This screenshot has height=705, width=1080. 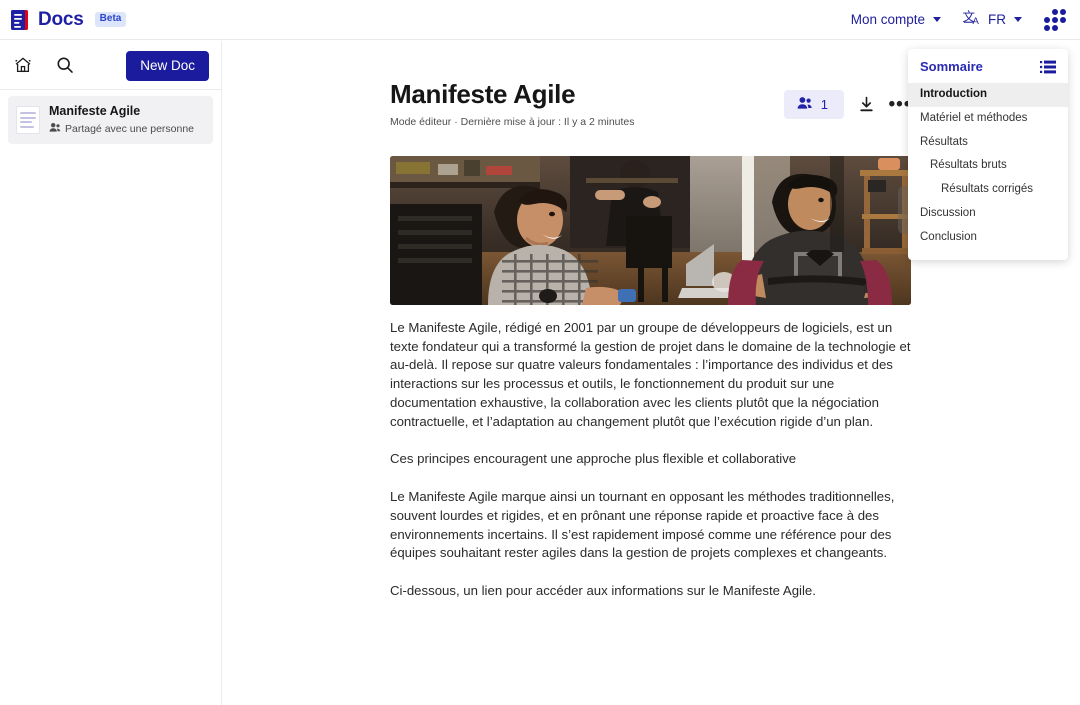 I want to click on download-icon, so click(x=866, y=105).